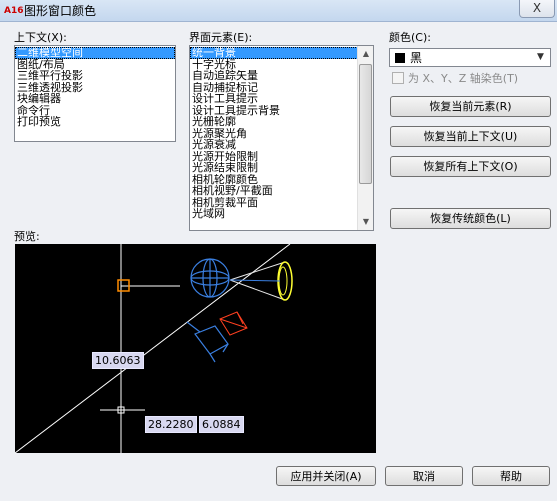  Describe the element at coordinates (261, 281) in the screenshot. I see `spotlight-icon` at that location.